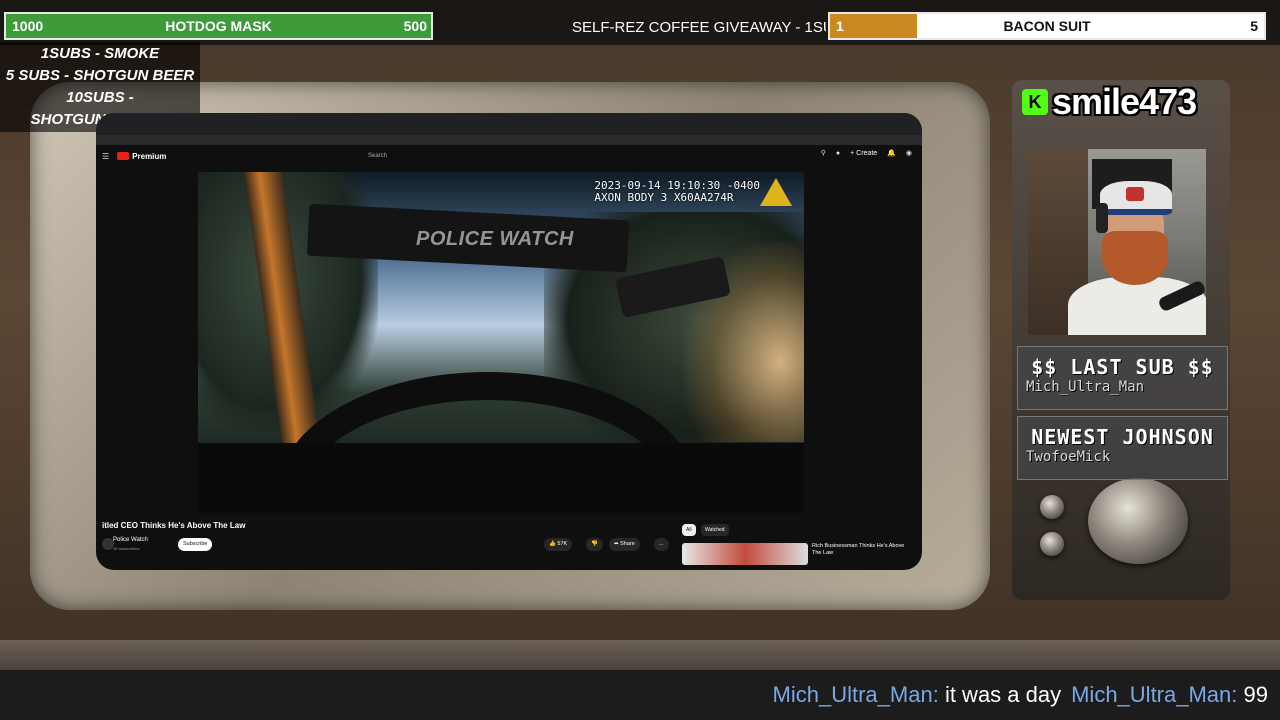 The width and height of the screenshot is (1280, 720). Describe the element at coordinates (1052, 507) in the screenshot. I see `tv-brightness-knob` at that location.